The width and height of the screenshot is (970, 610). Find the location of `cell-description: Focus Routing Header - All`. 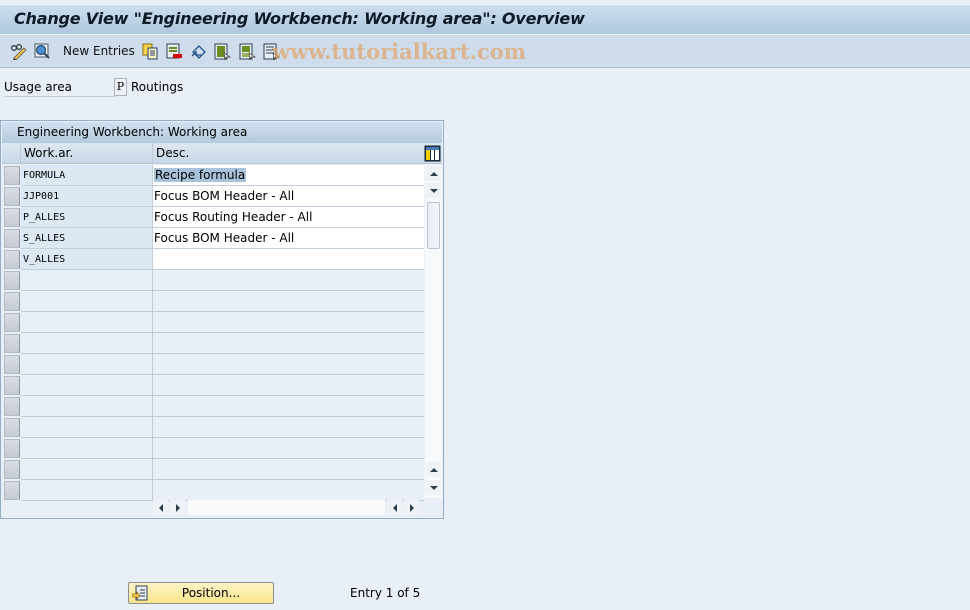

cell-description: Focus Routing Header - All is located at coordinates (288, 217).